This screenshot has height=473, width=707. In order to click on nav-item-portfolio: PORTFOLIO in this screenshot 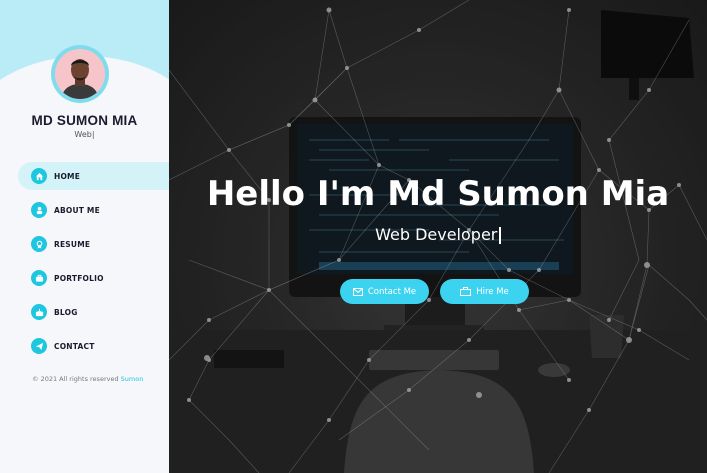, I will do `click(93, 278)`.